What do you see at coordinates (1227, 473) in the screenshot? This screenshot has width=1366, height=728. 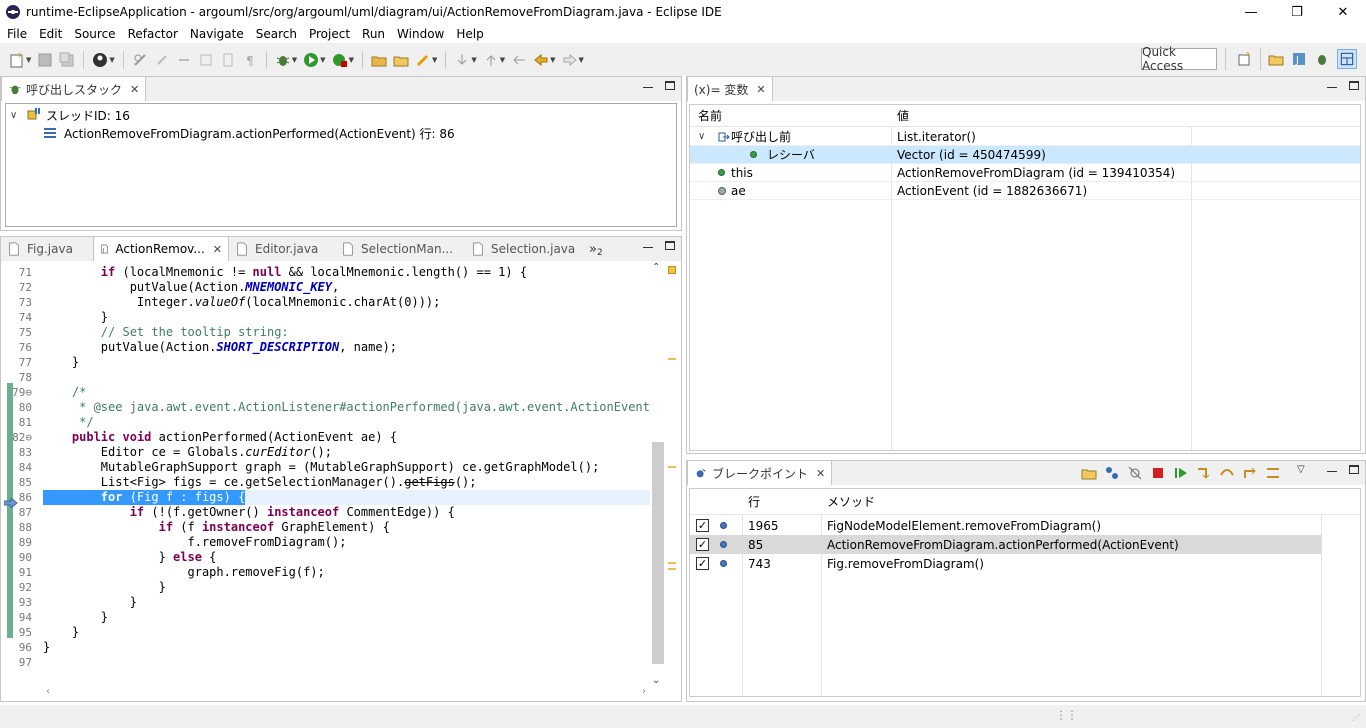 I see `step-over-icon` at bounding box center [1227, 473].